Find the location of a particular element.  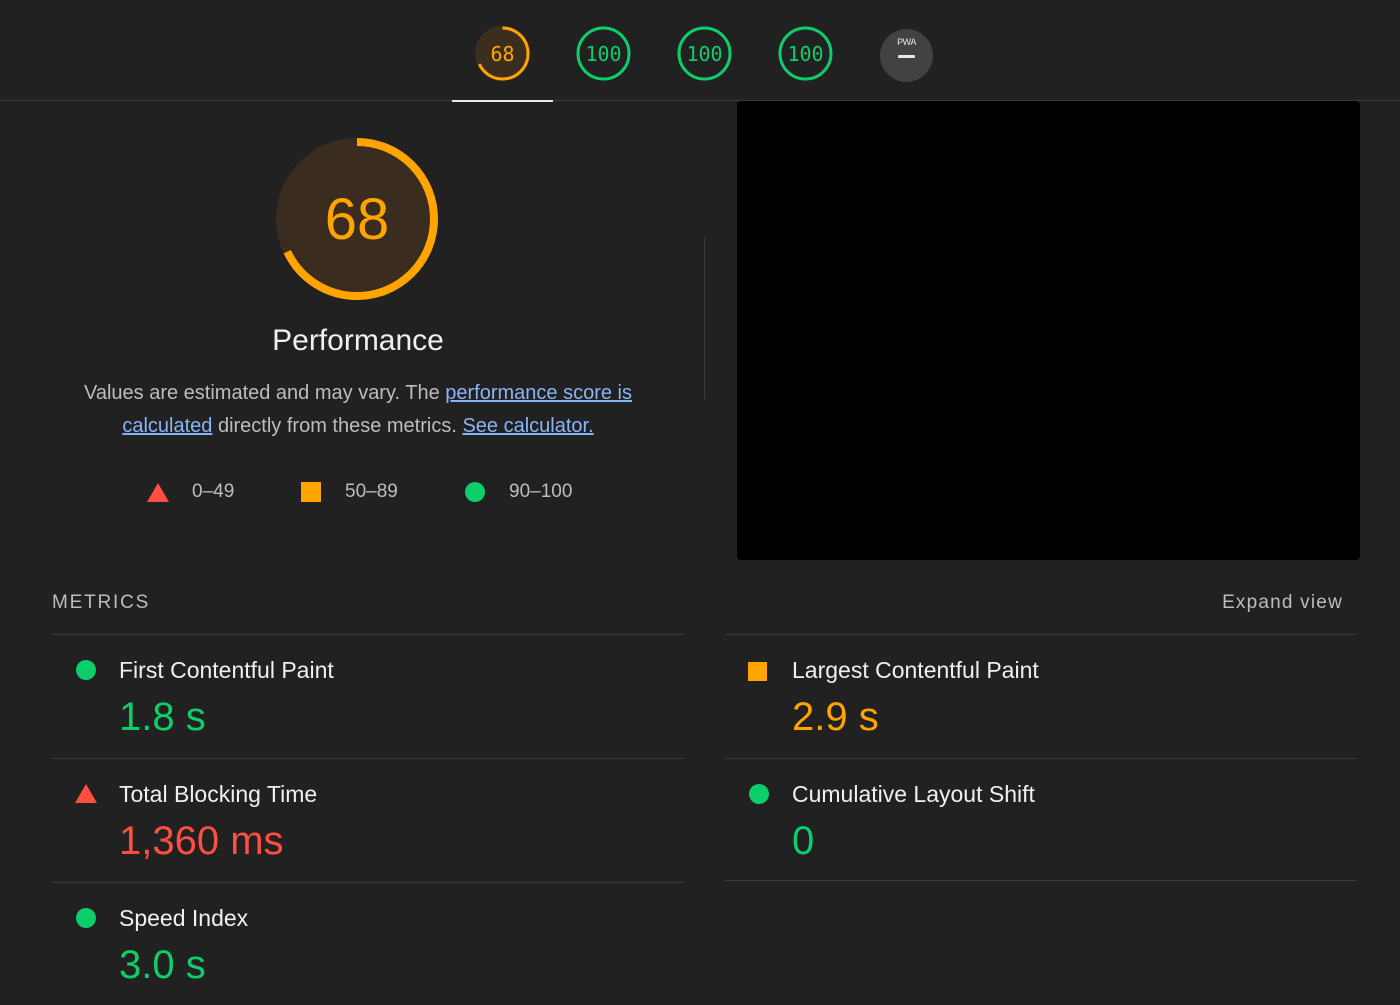

metric-value: 3.0 s is located at coordinates (162, 965).